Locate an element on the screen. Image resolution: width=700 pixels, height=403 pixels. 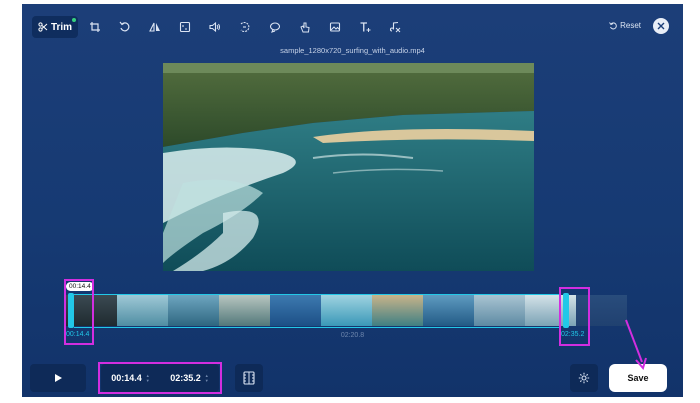
flip-icon is located at coordinates (155, 27).